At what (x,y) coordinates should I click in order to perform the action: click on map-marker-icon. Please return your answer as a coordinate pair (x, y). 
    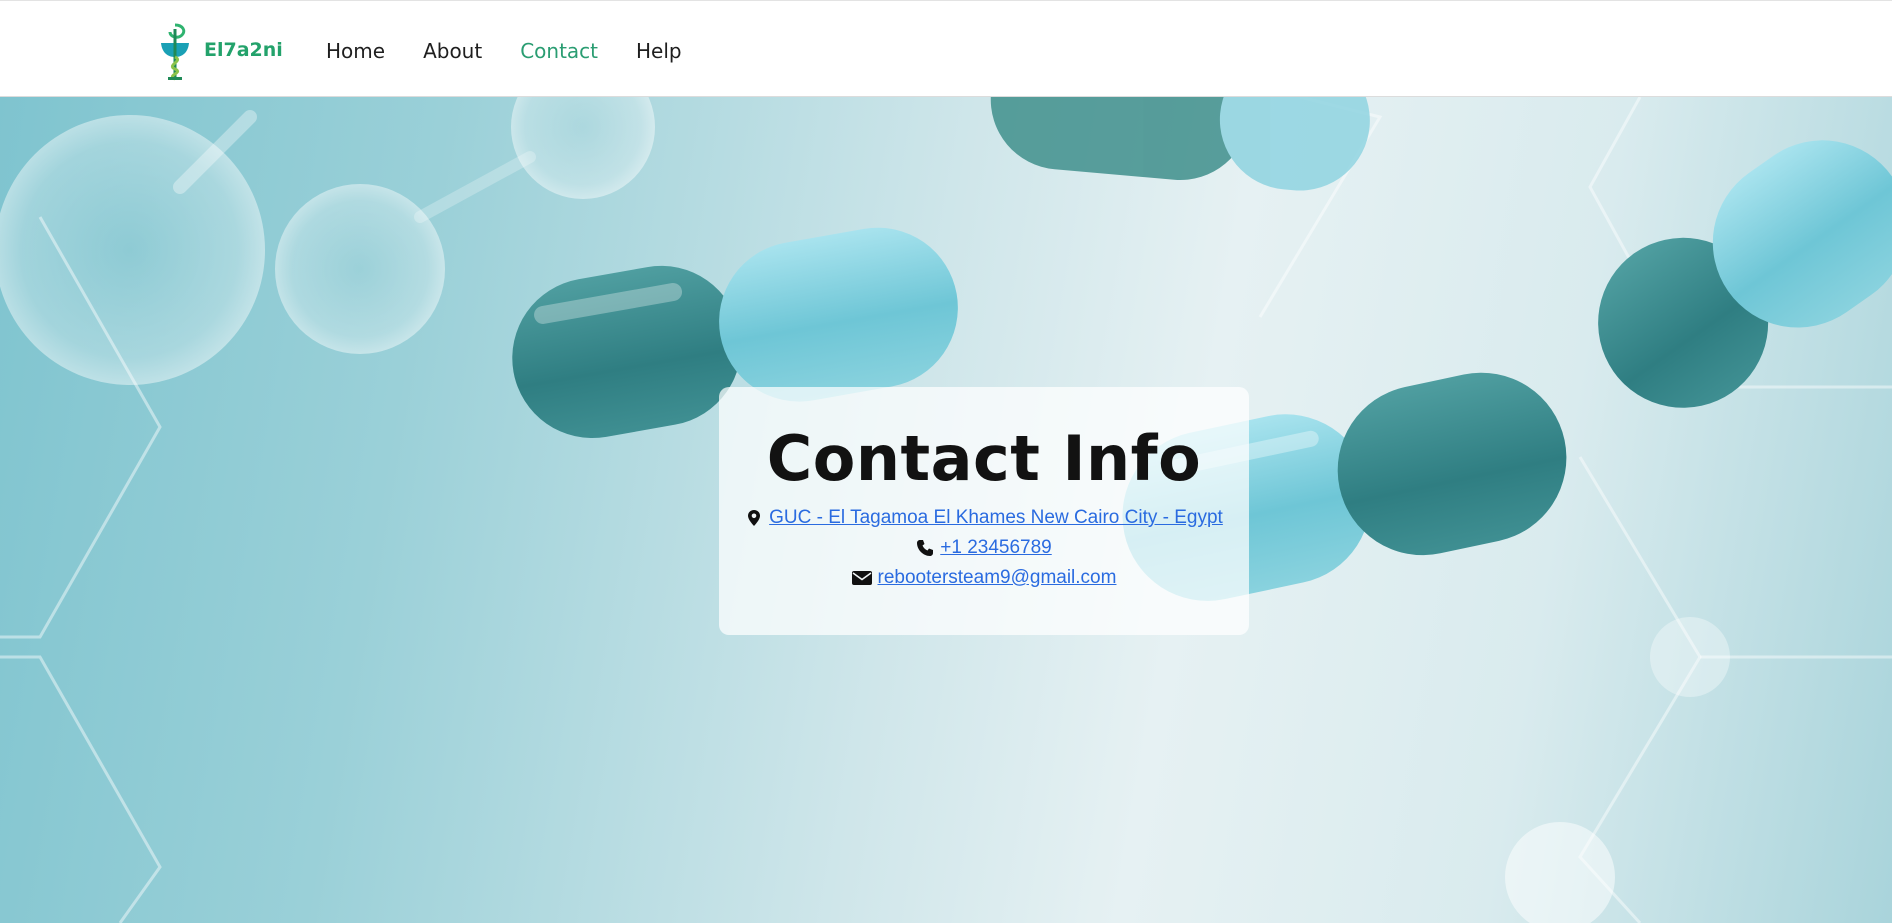
    Looking at the image, I should click on (754, 518).